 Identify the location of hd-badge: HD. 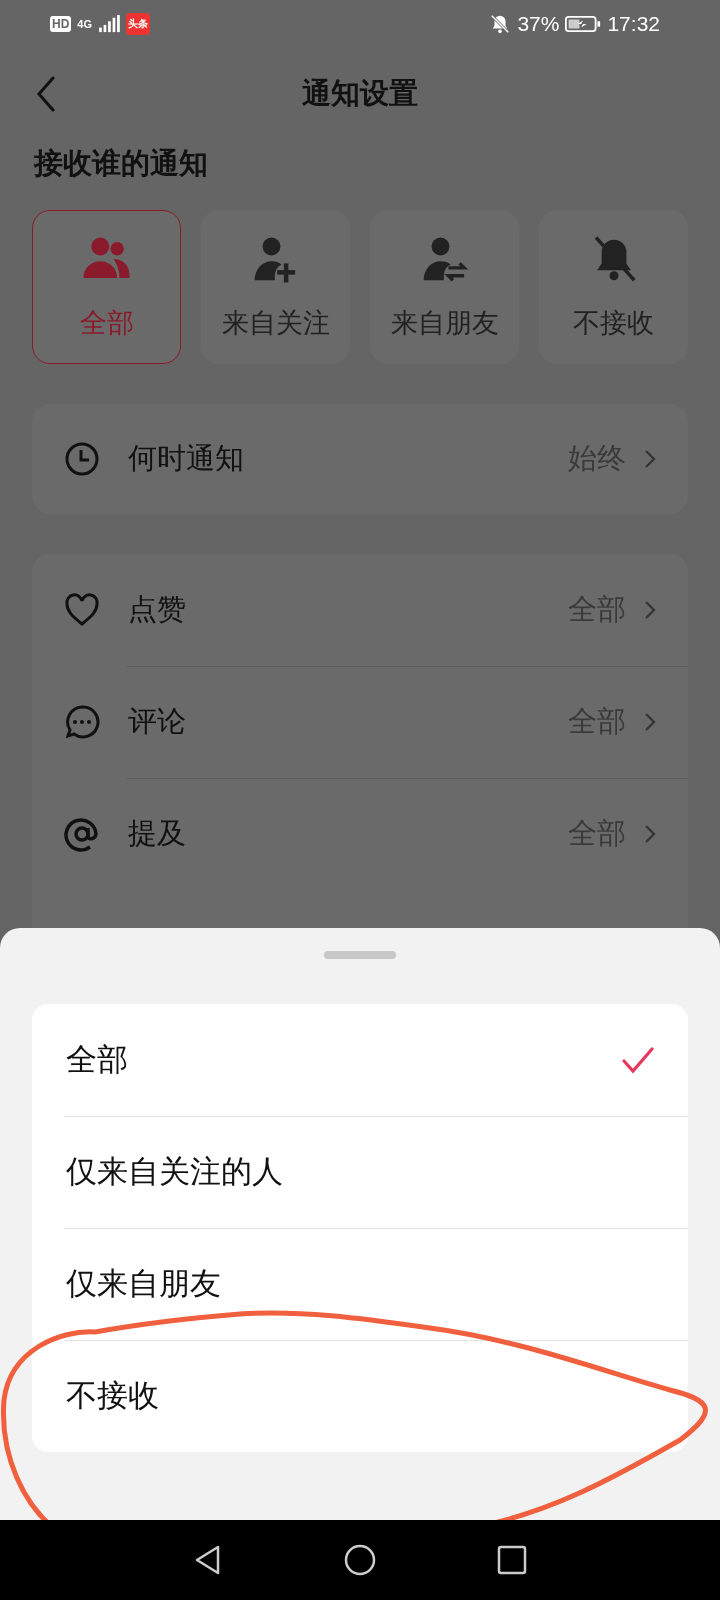
(61, 24).